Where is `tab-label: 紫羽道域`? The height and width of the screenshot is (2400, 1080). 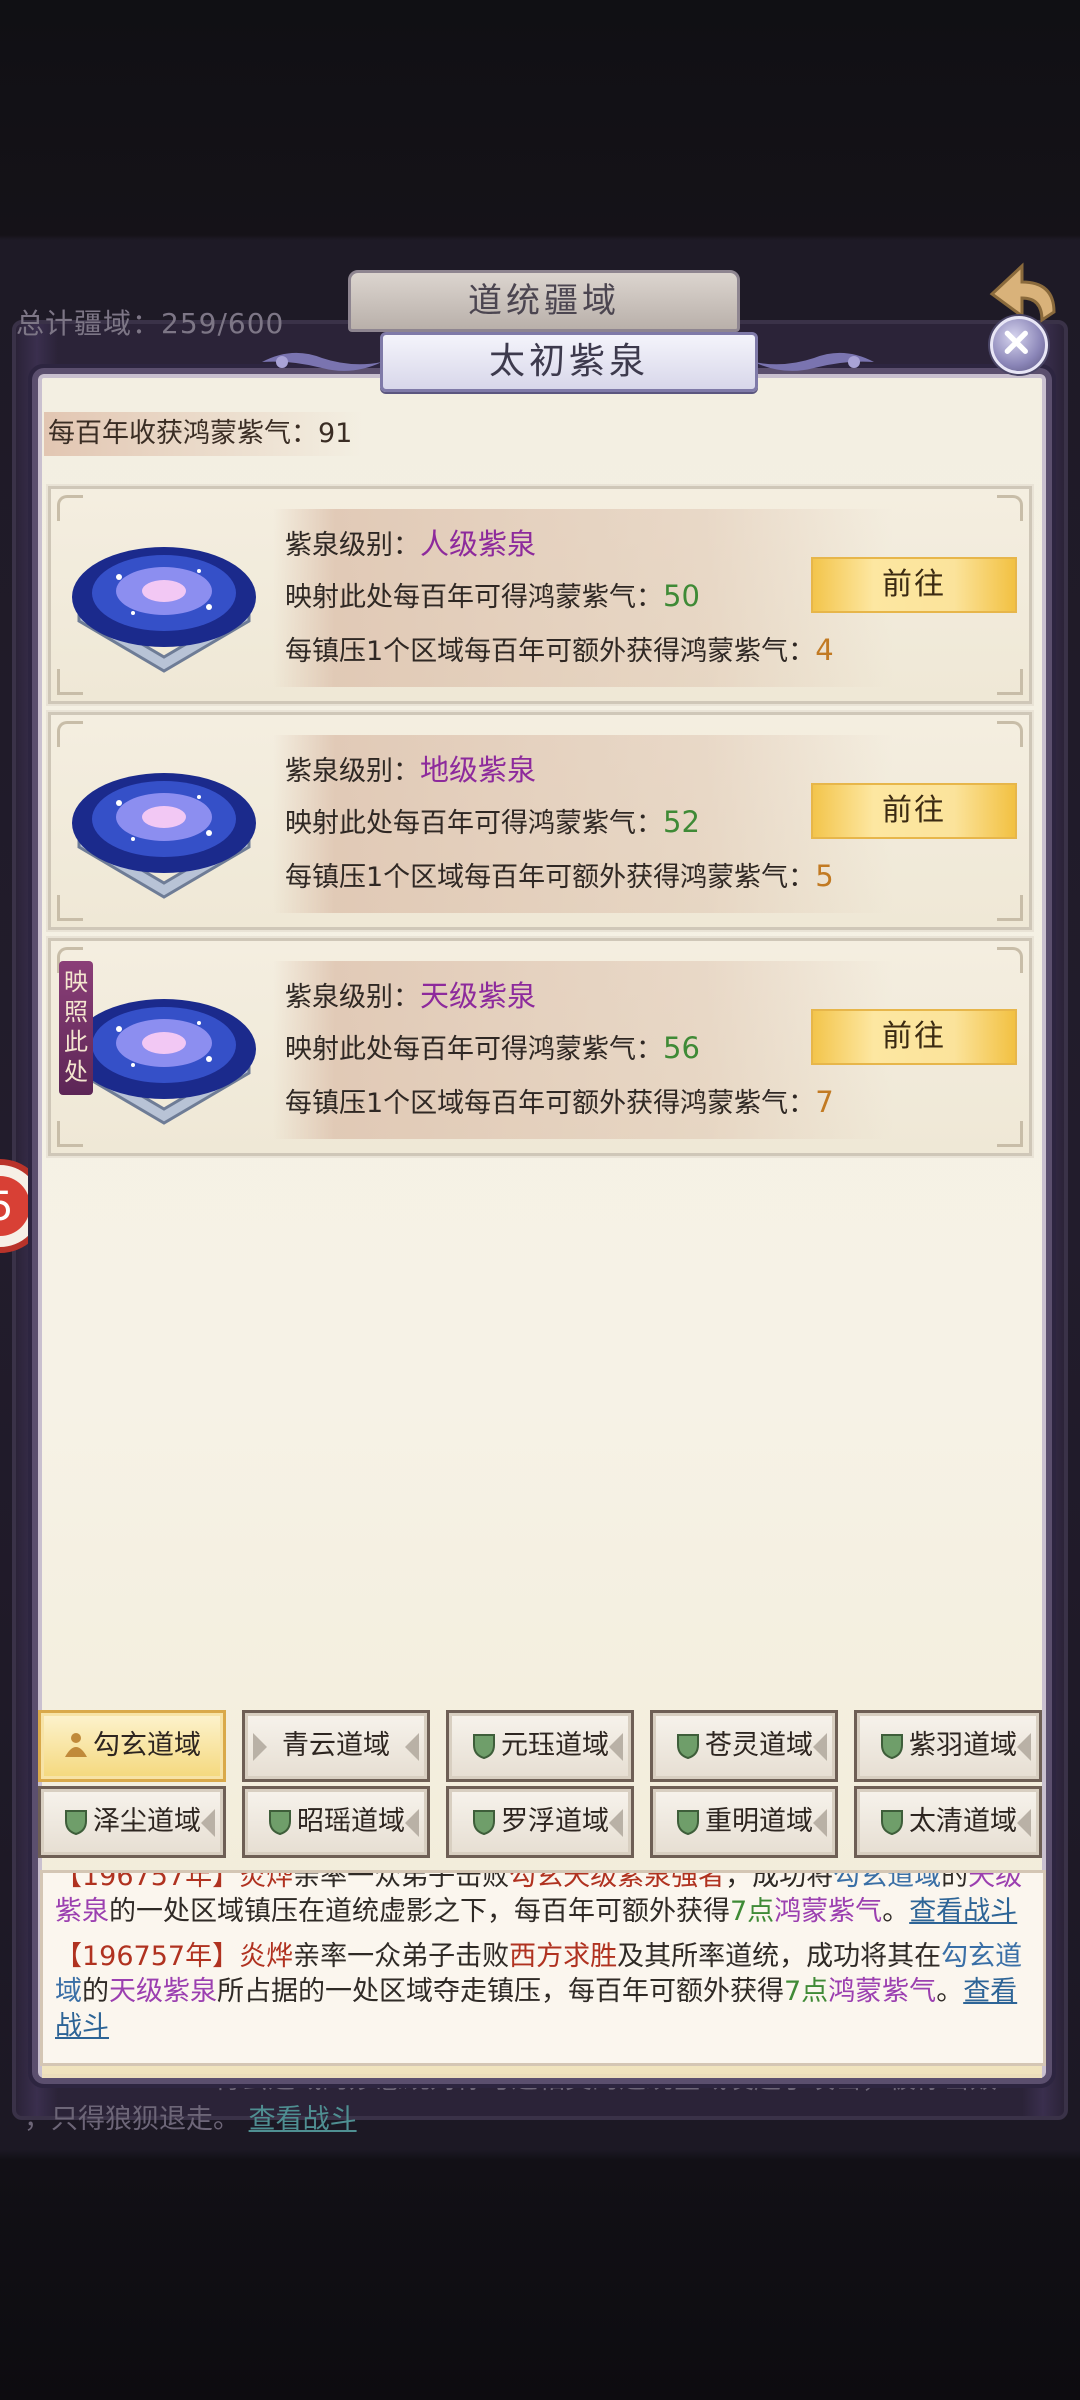
tab-label: 紫羽道域 is located at coordinates (963, 1745).